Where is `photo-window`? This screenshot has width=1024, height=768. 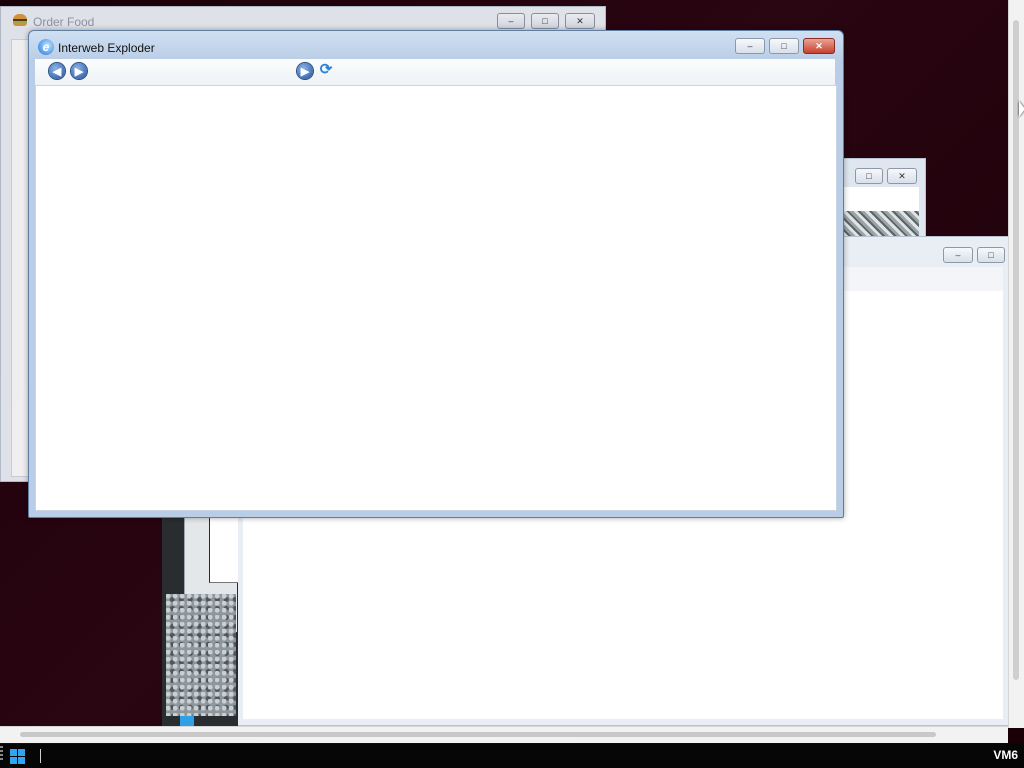
photo-window is located at coordinates (200, 619).